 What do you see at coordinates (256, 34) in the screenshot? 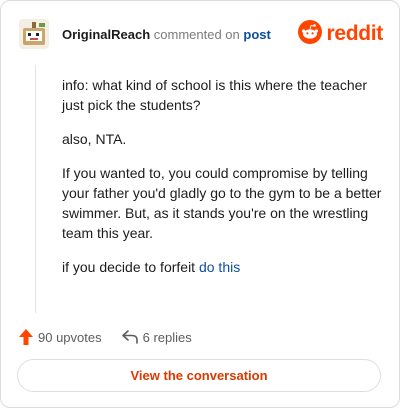
I see `post-link: post` at bounding box center [256, 34].